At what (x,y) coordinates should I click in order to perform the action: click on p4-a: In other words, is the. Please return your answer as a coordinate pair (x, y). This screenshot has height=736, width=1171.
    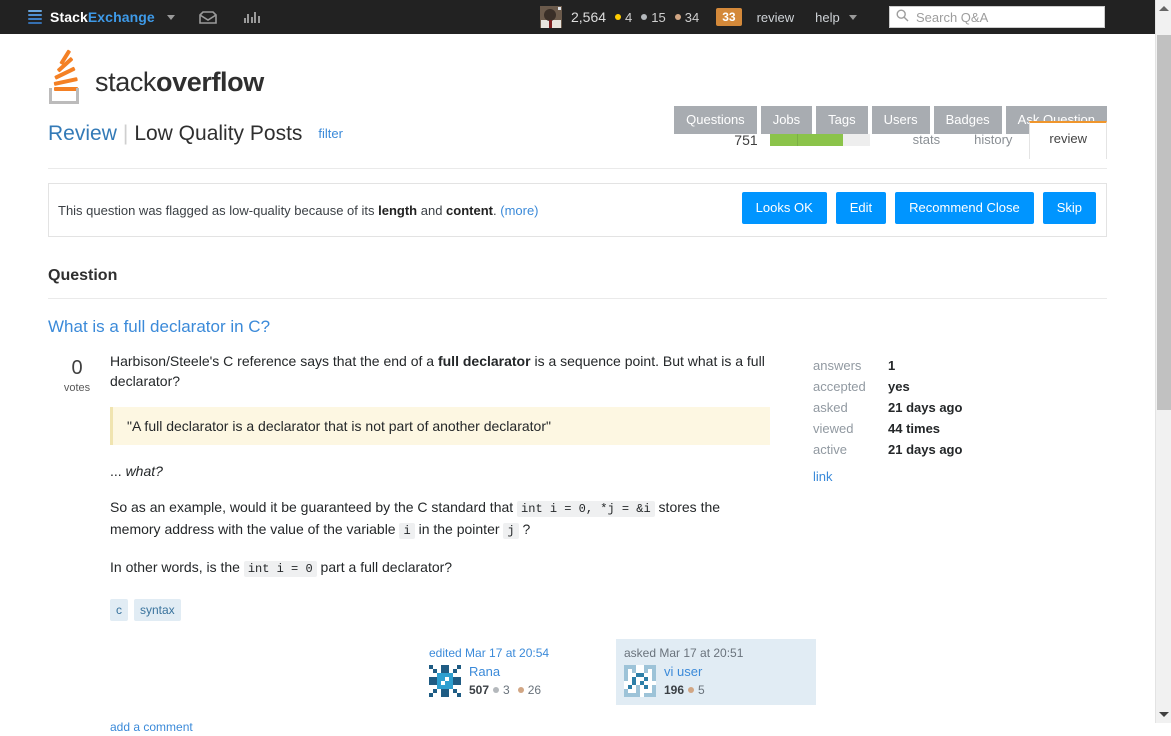
    Looking at the image, I should click on (177, 567).